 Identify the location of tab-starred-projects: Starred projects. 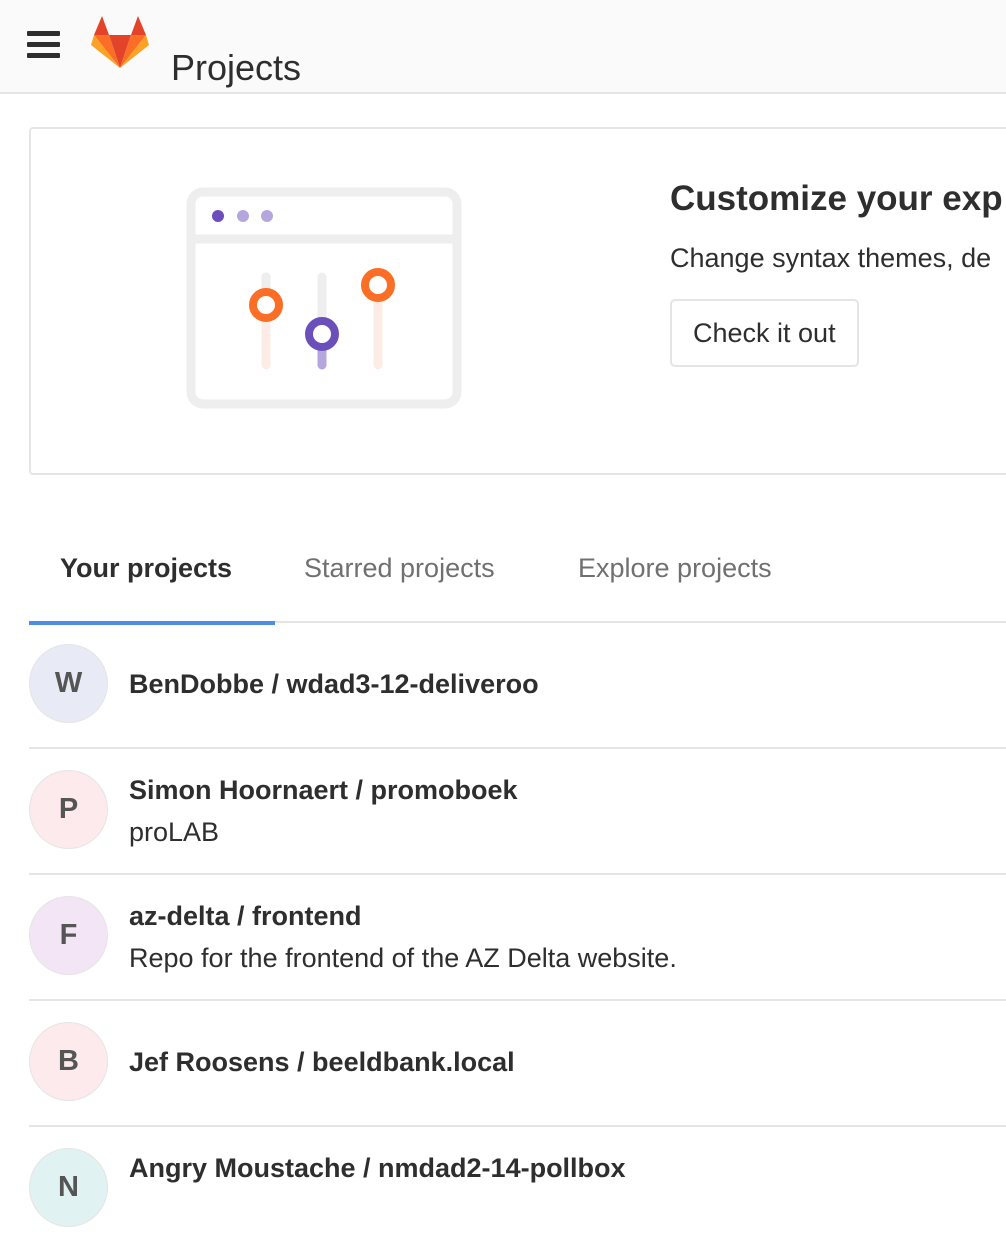
(399, 576).